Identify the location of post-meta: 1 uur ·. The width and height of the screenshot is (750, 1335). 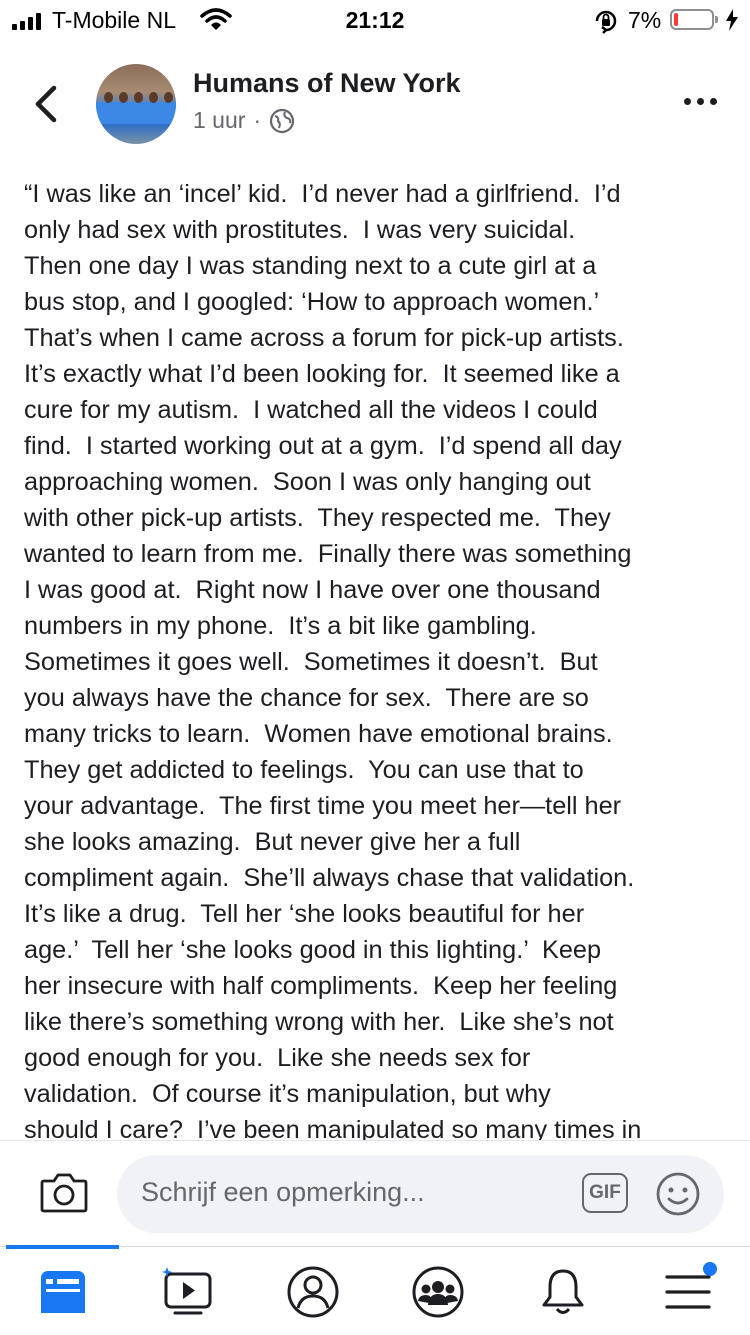
(244, 120).